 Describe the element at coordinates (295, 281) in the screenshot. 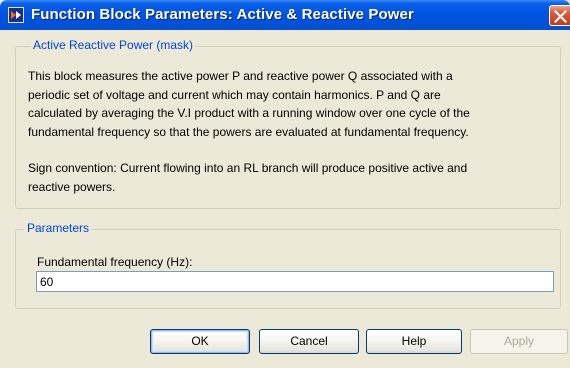

I see `frequency-input` at that location.